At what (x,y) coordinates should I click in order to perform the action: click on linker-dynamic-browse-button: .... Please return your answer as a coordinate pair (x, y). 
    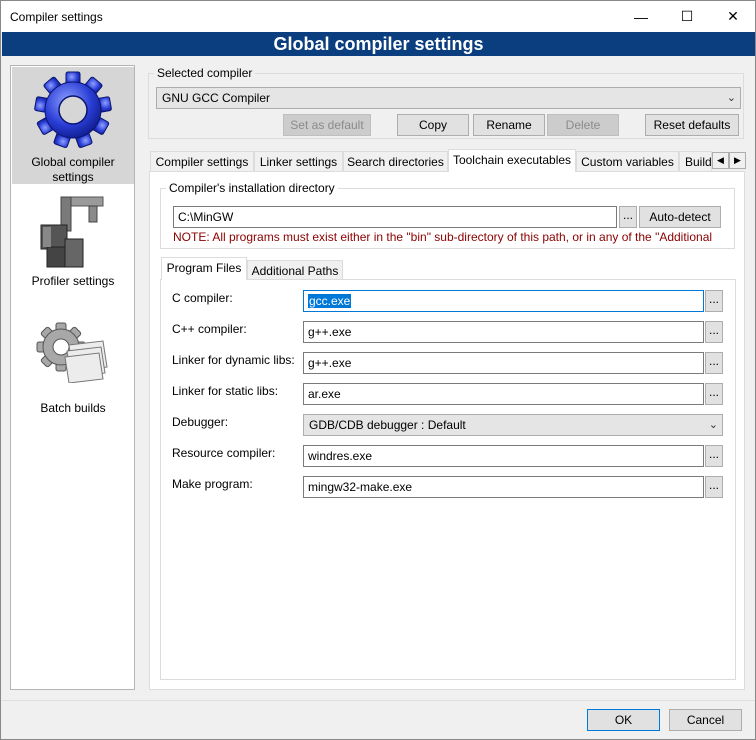
    Looking at the image, I should click on (714, 363).